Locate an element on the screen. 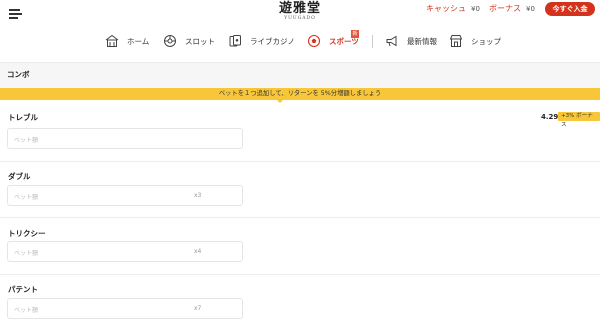 The height and width of the screenshot is (329, 600). sports-icon is located at coordinates (314, 41).